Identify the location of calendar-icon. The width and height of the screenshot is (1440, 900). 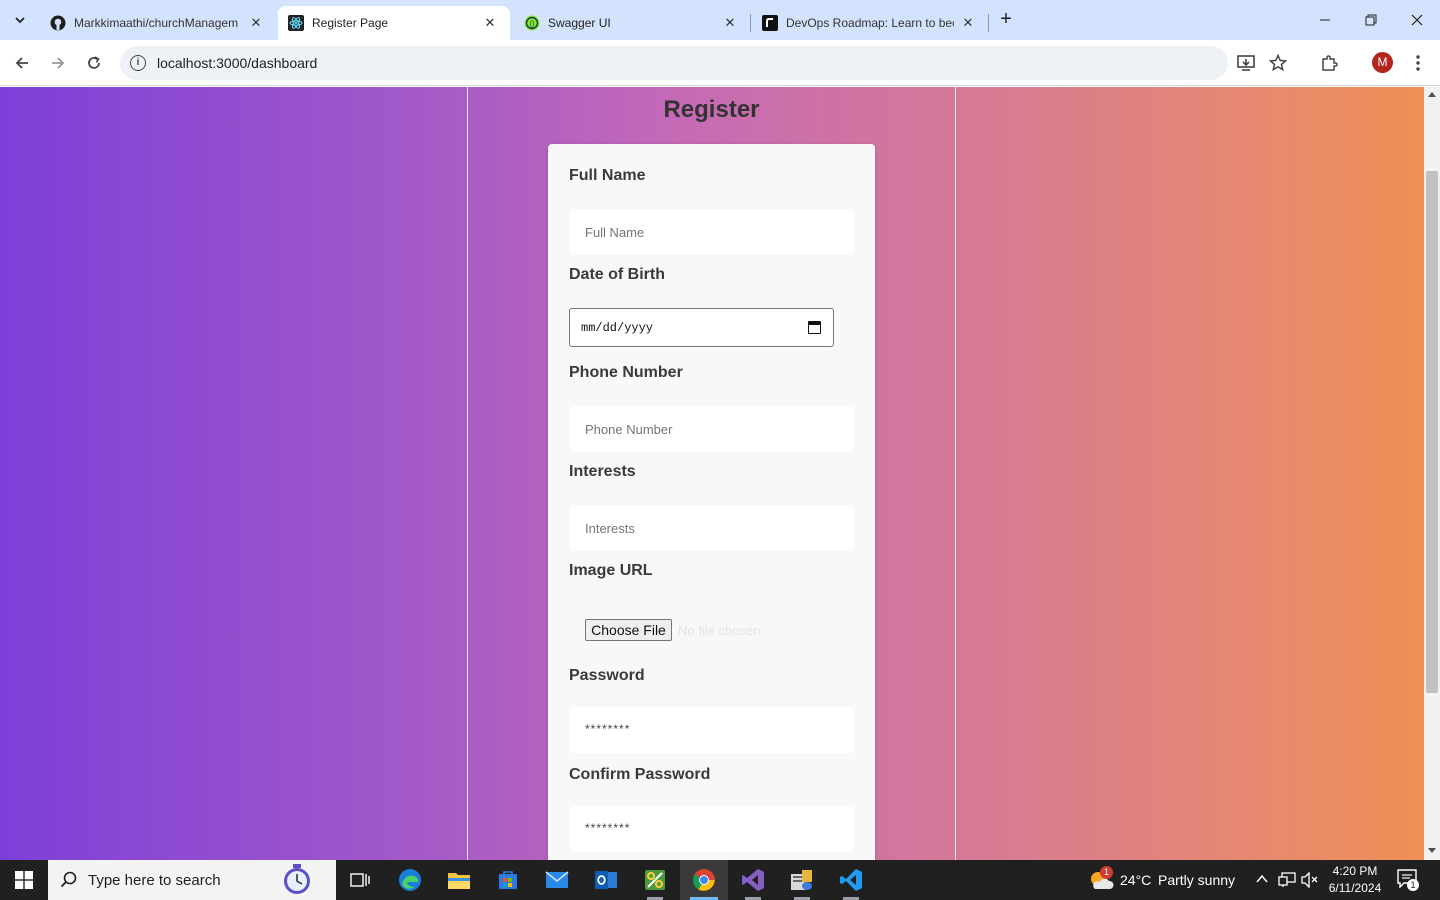
(814, 327).